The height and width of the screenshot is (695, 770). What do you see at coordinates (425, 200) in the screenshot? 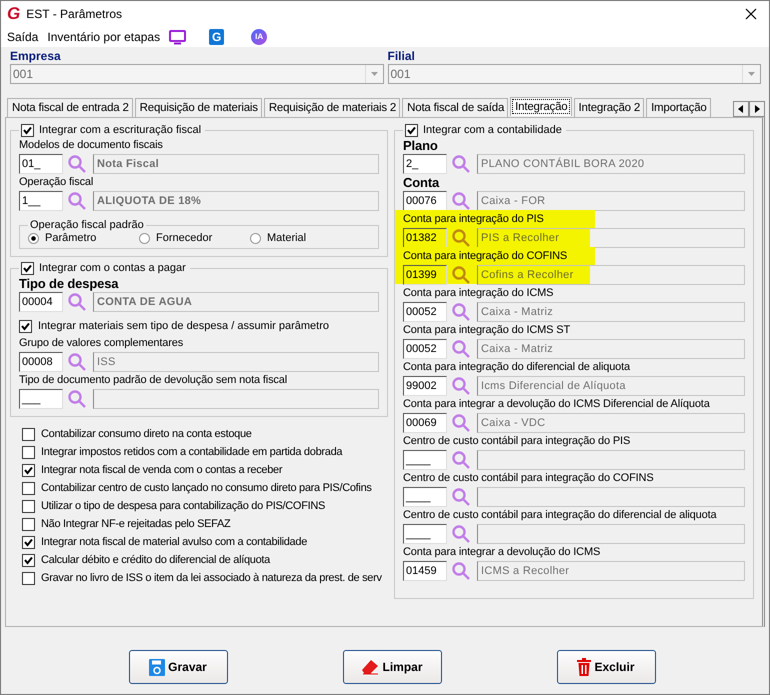
I see `code-field: 00076` at bounding box center [425, 200].